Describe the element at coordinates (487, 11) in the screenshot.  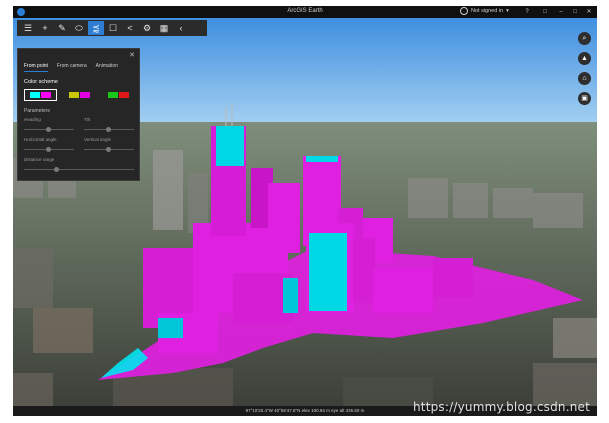
I see `user-label: Not signed in` at that location.